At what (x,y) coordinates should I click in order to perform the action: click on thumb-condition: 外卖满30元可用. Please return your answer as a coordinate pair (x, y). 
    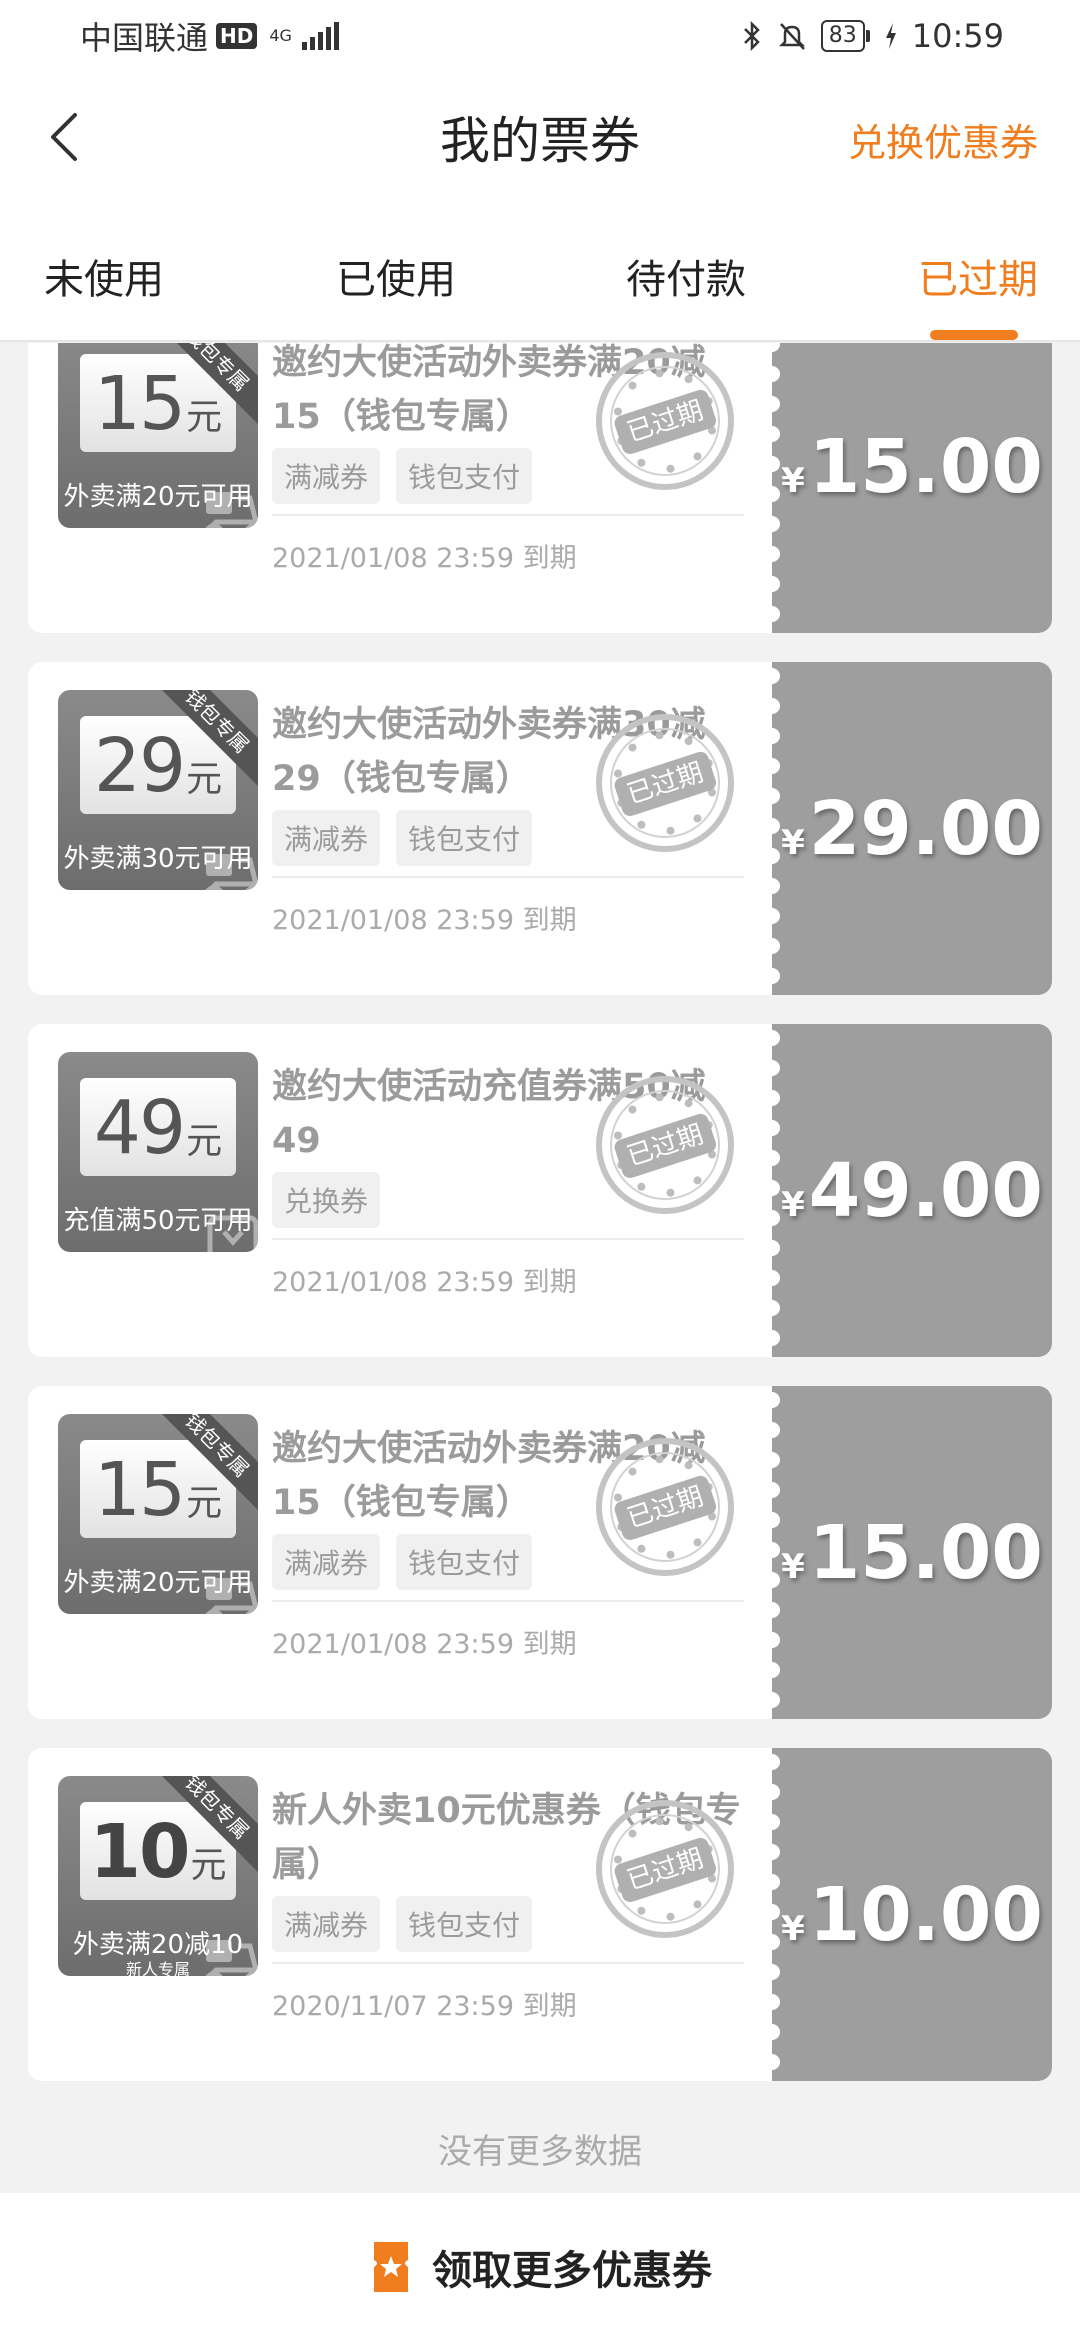
    Looking at the image, I should click on (158, 859).